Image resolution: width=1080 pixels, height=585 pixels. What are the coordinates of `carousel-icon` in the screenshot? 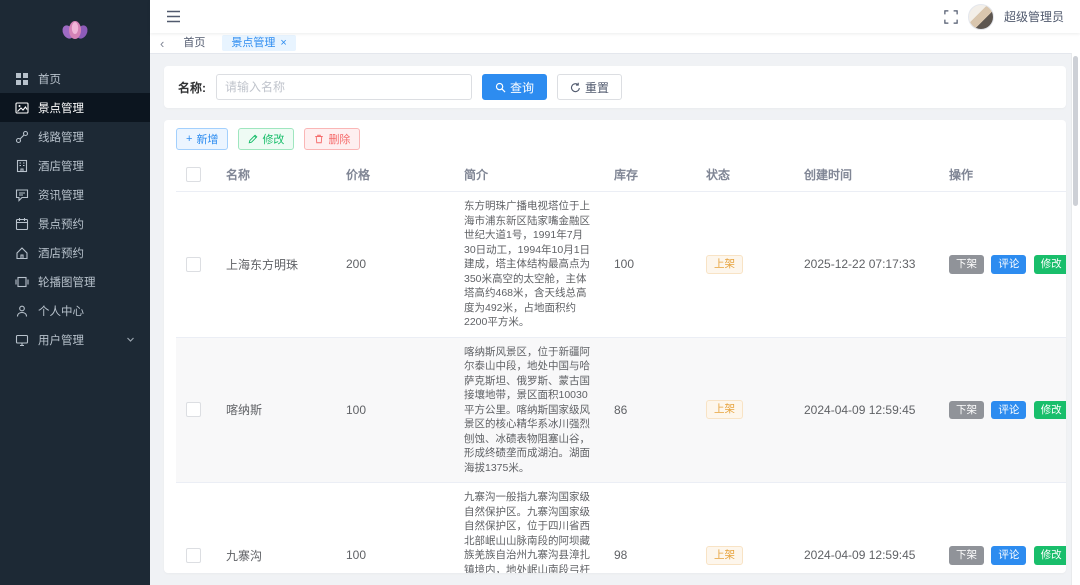 It's located at (22, 282).